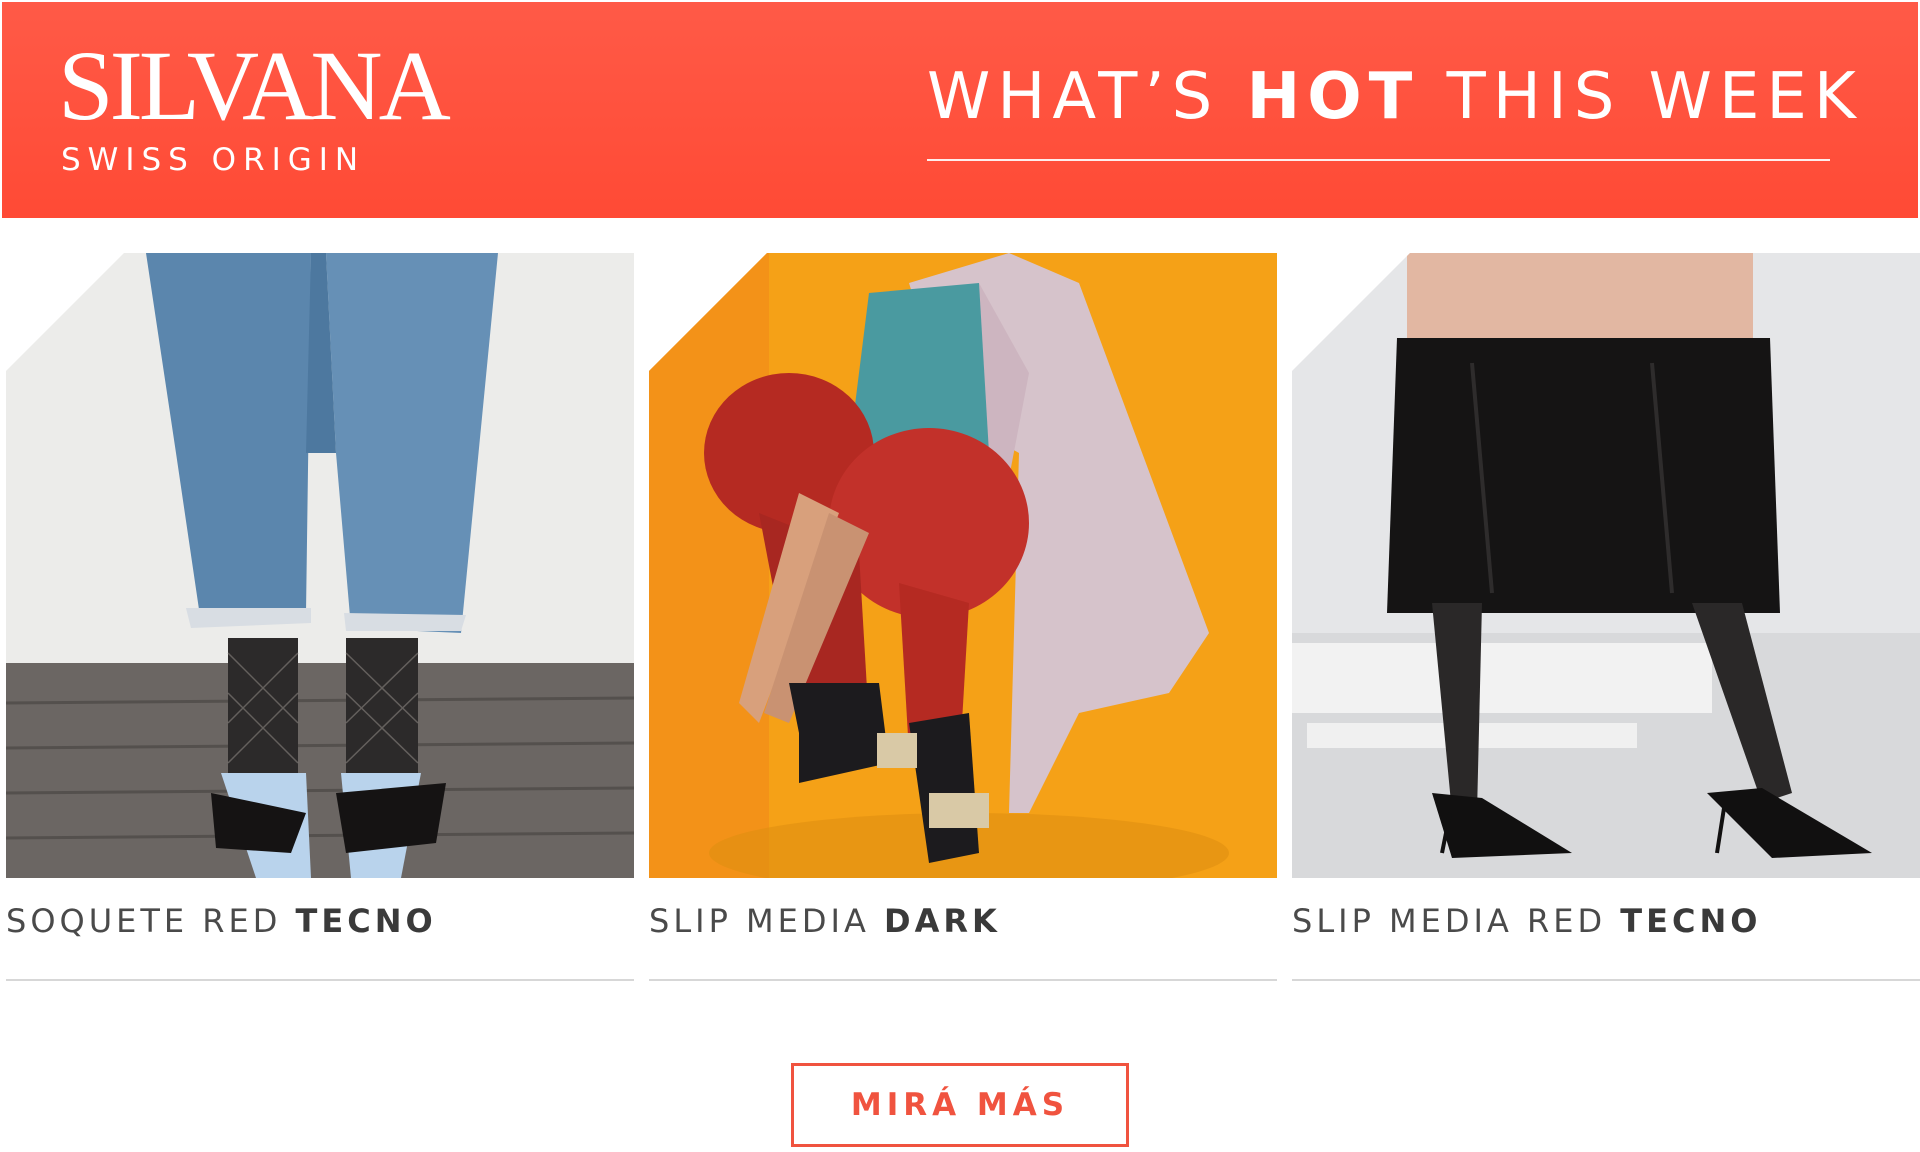 This screenshot has width=1920, height=1152. What do you see at coordinates (1641, 97) in the screenshot?
I see `headline-part-2: THIS WEEK` at bounding box center [1641, 97].